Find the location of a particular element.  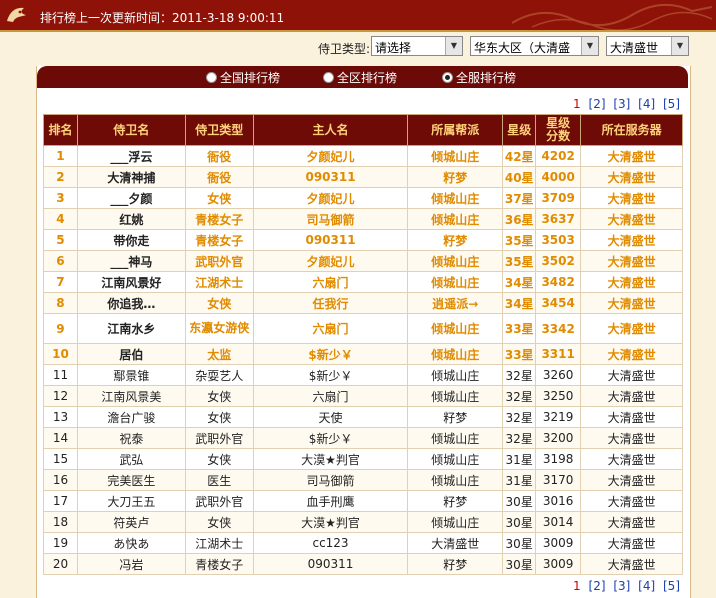

rank-cell: 16 is located at coordinates (60, 480).